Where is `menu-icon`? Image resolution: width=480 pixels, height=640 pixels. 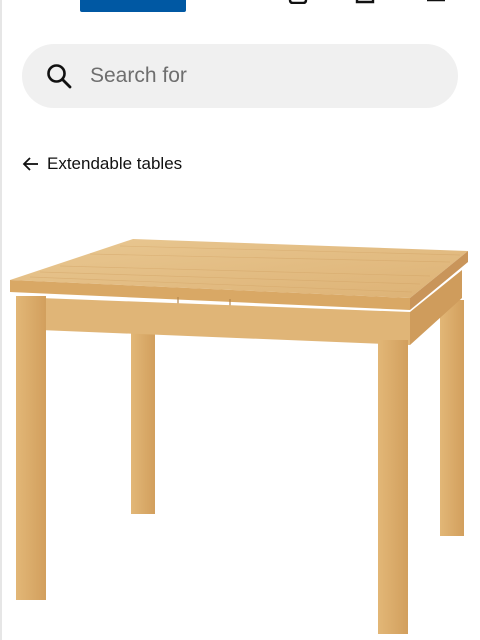 menu-icon is located at coordinates (436, 2).